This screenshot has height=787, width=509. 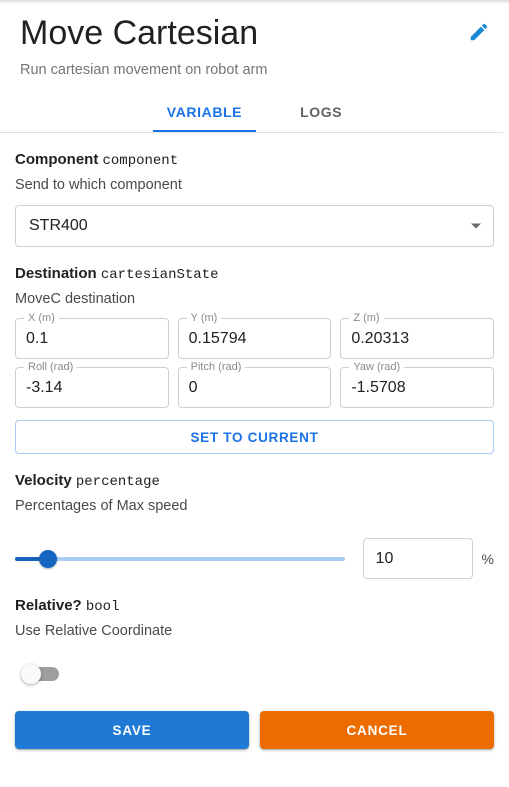 I want to click on tab-logs: LOGS, so click(x=321, y=113).